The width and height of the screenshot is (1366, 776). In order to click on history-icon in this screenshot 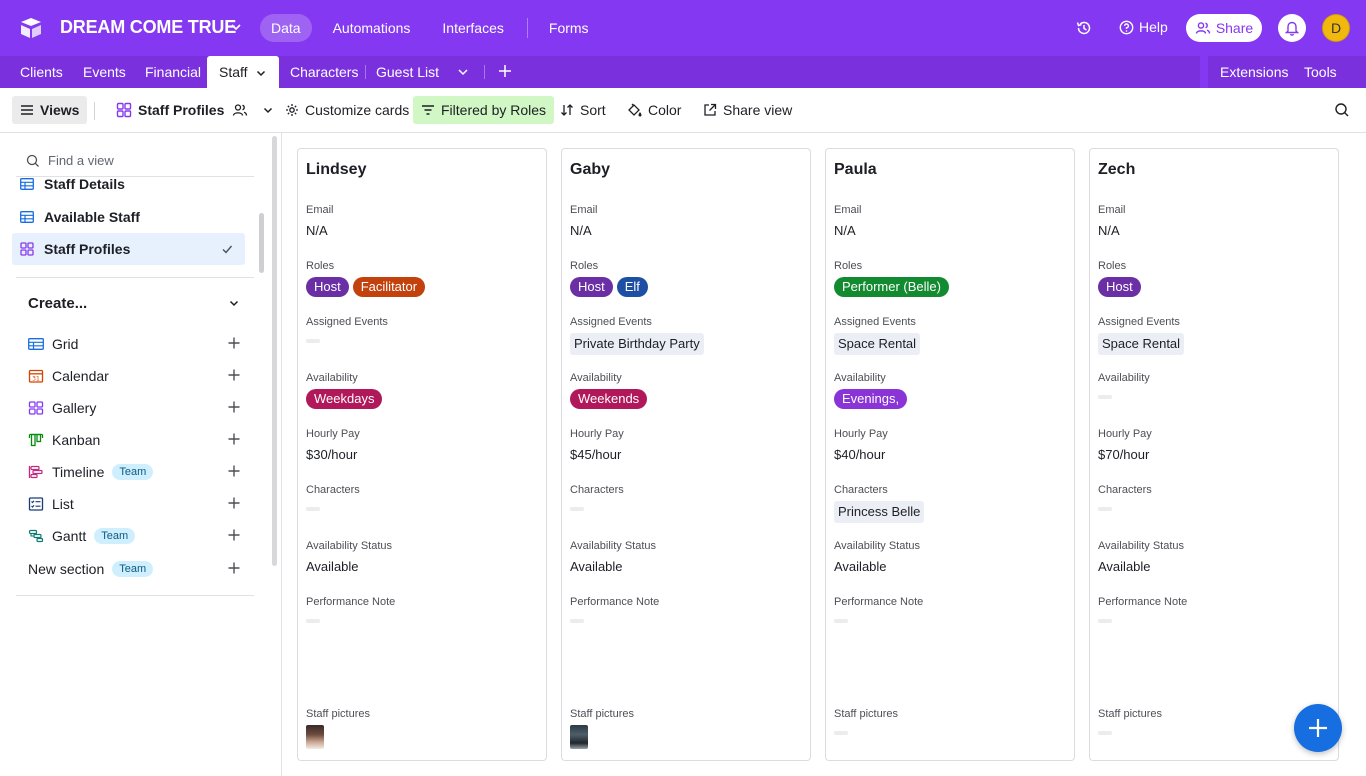, I will do `click(1084, 28)`.